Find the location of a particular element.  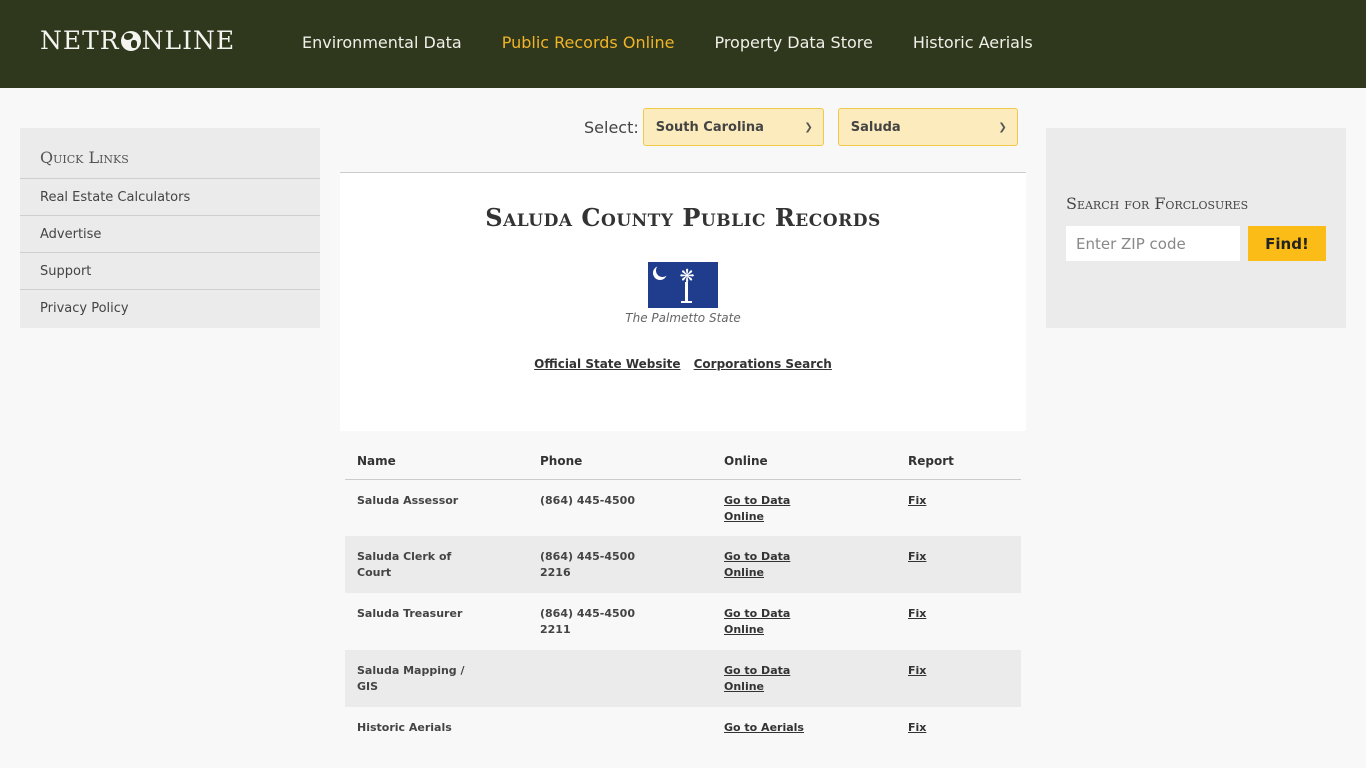

quick-link-real-estate-calculators: Real Estate Calculators is located at coordinates (170, 197).